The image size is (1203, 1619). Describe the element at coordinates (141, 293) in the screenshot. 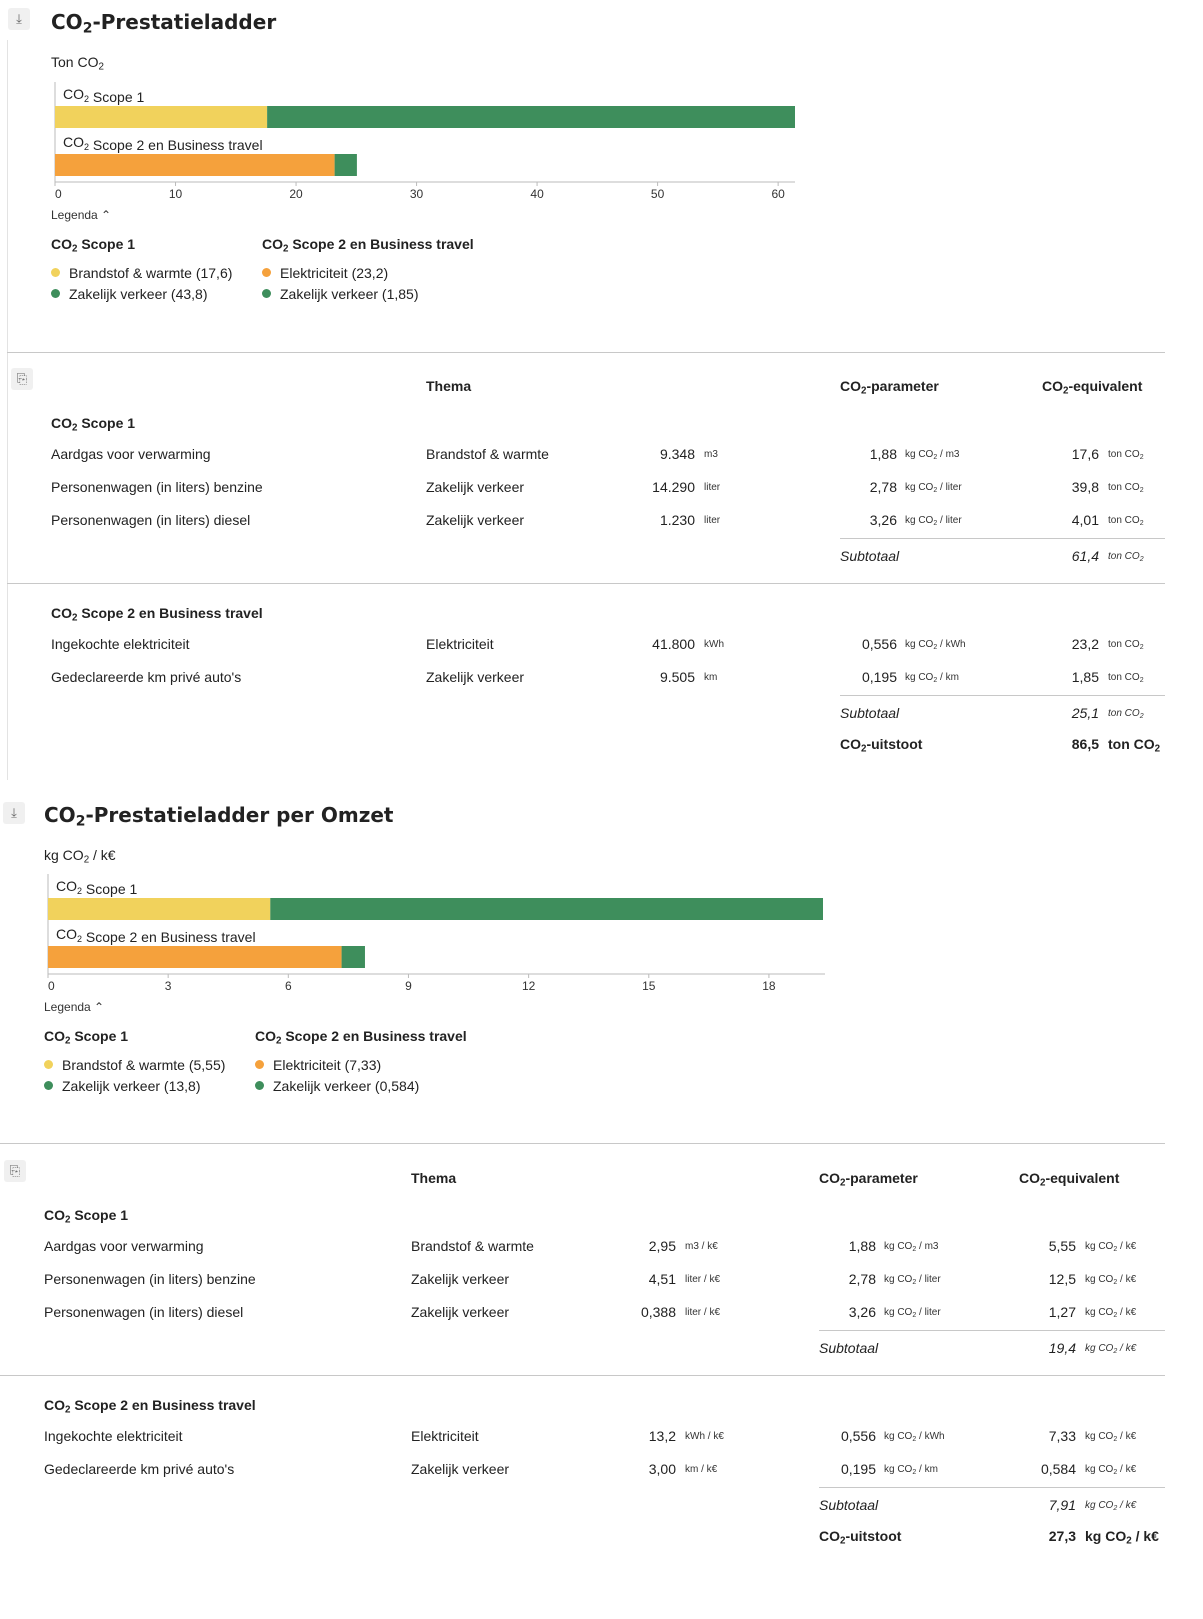

I see `legend-item: Zakelijk verkeer (43,8)` at that location.